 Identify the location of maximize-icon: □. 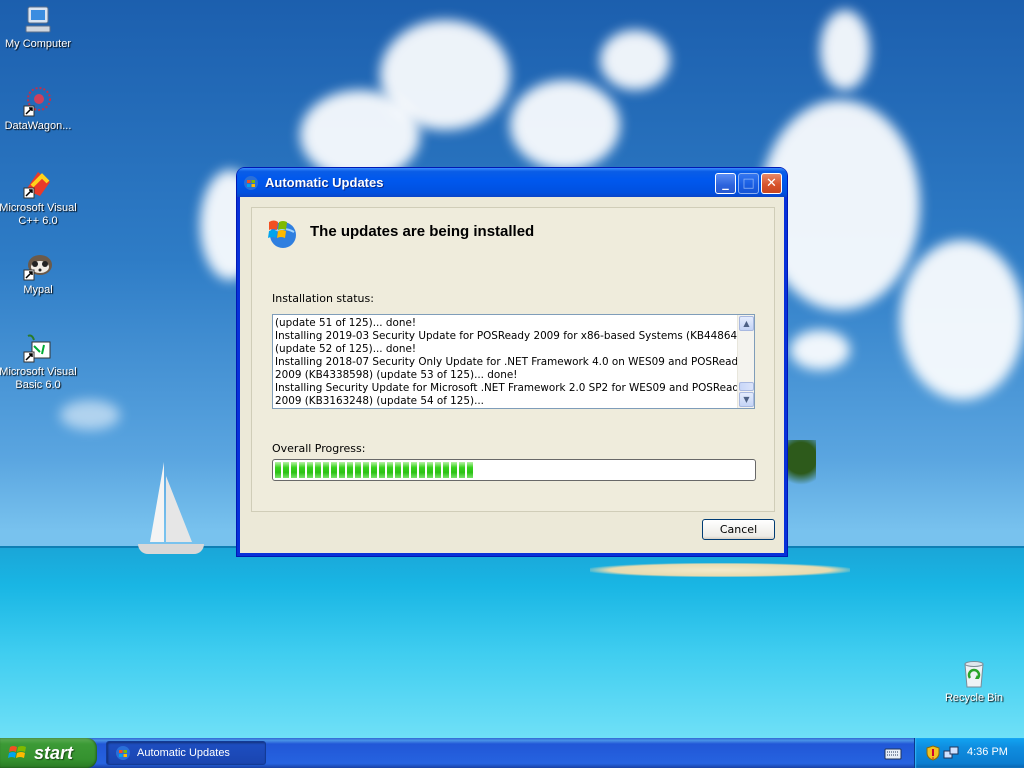
(748, 183).